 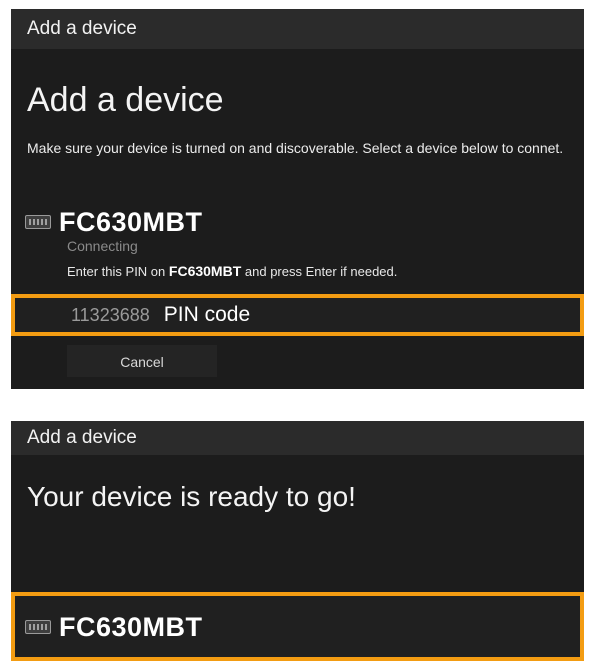 I want to click on pin-instruction-prefix: Enter this PIN on, so click(x=116, y=271).